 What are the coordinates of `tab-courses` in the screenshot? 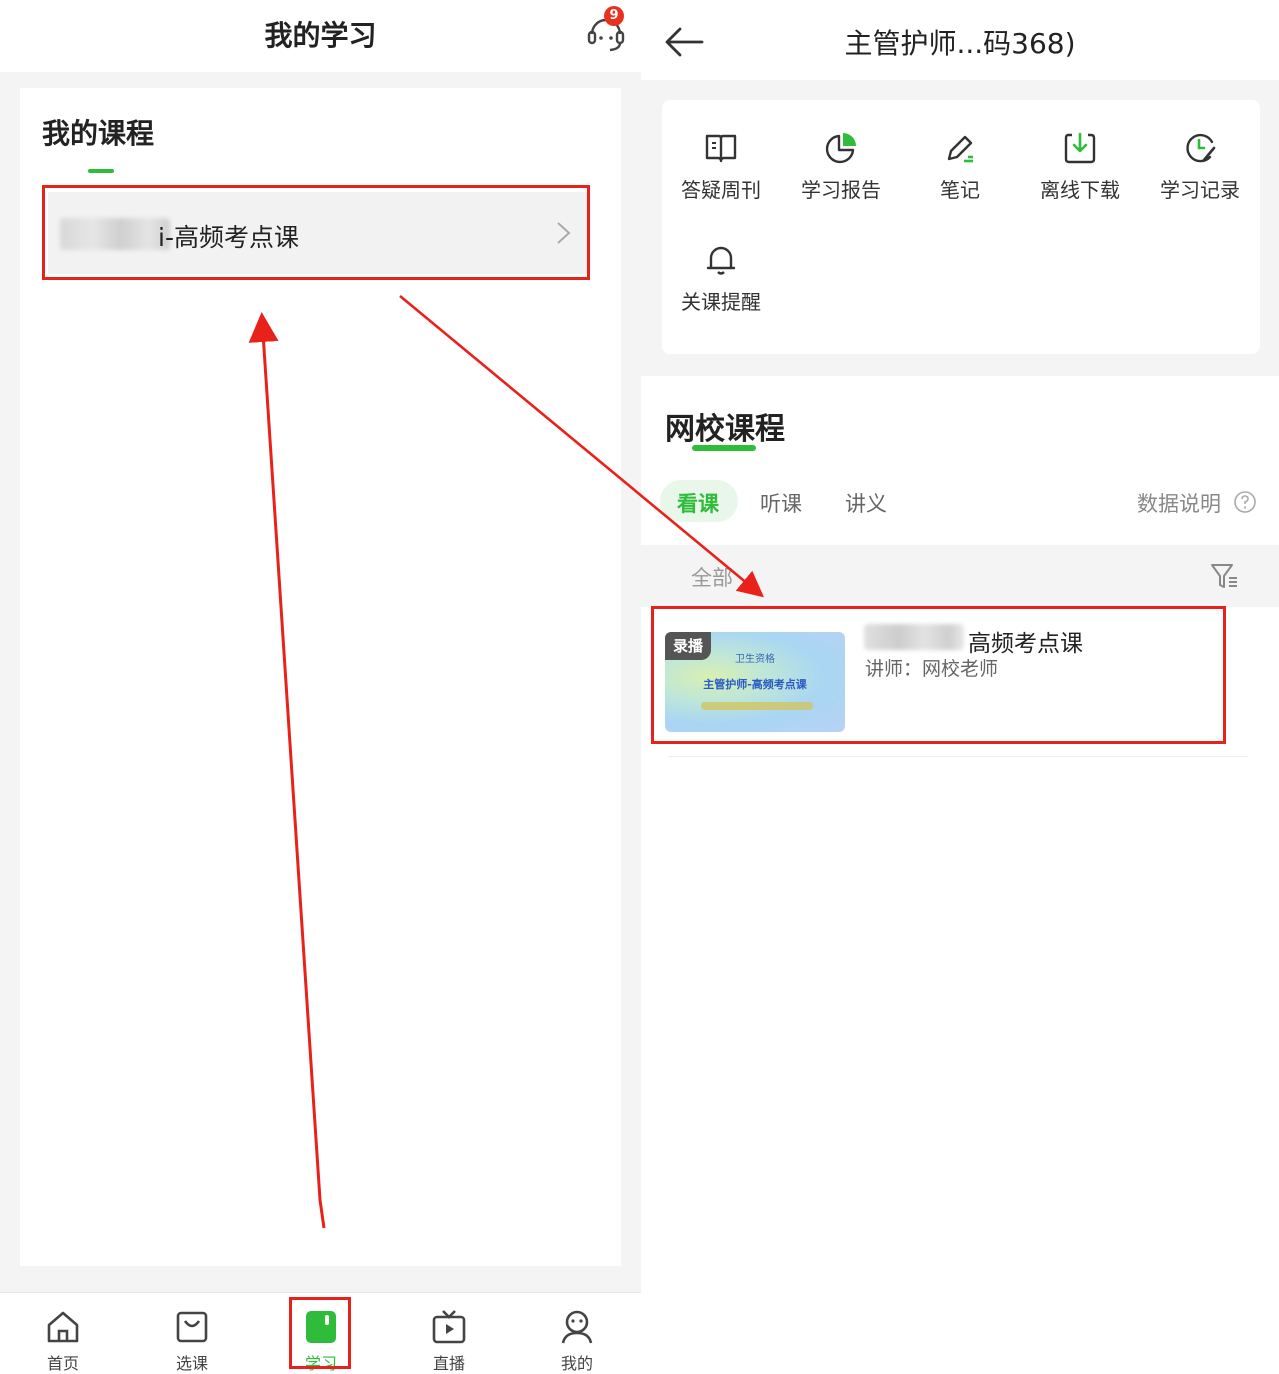 It's located at (192, 1327).